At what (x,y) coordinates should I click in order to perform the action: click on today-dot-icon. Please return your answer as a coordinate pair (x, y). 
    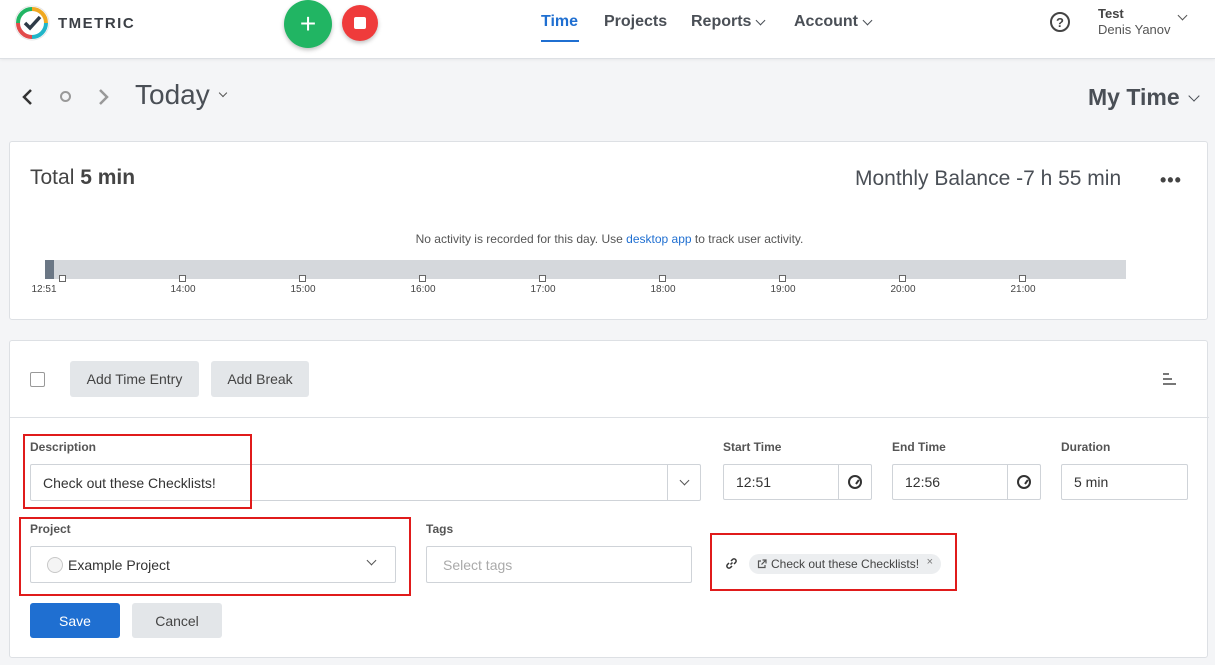
    Looking at the image, I should click on (65, 96).